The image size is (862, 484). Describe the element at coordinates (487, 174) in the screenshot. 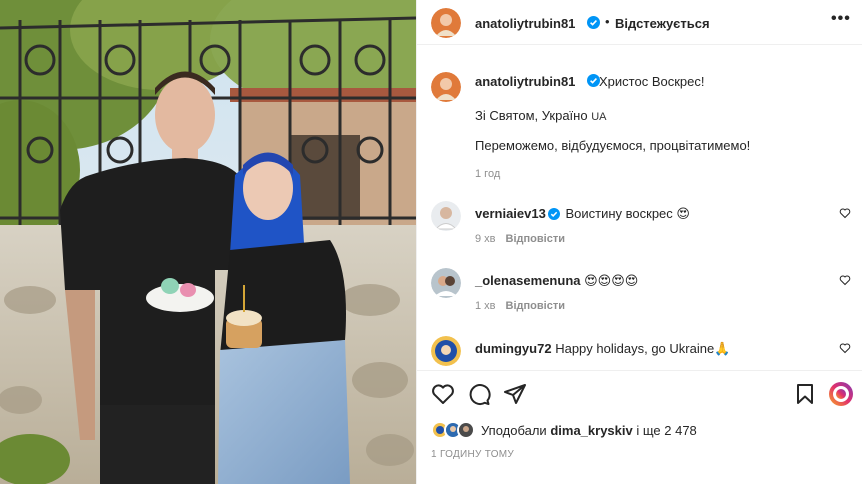

I see `caption-timestamp: 1 год` at that location.